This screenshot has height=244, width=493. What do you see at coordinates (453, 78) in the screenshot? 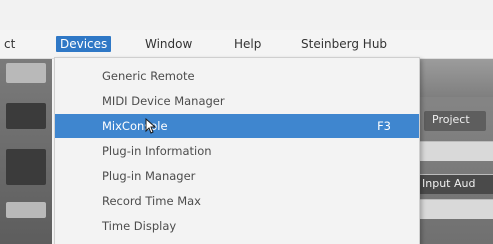
I see `right-toolbar` at bounding box center [453, 78].